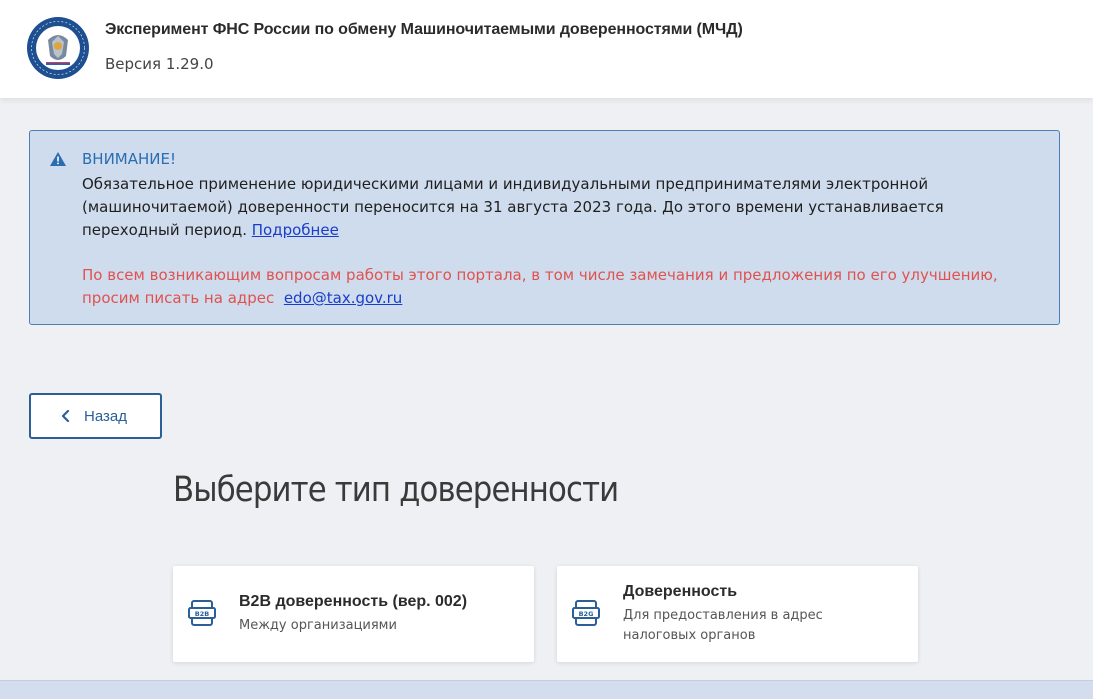 Image resolution: width=1093 pixels, height=699 pixels. What do you see at coordinates (396, 490) in the screenshot?
I see `page-title: Выберите тип доверенности` at bounding box center [396, 490].